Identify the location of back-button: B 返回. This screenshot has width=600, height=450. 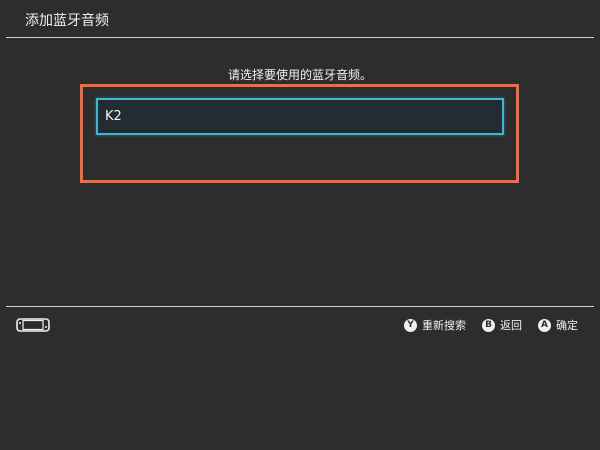
(502, 325).